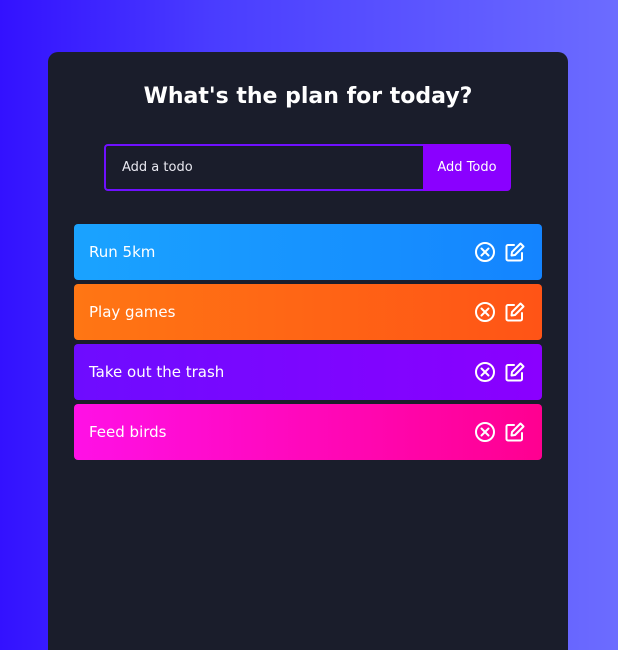 The image size is (618, 650). Describe the element at coordinates (308, 432) in the screenshot. I see `todo-item: Feed birds` at that location.